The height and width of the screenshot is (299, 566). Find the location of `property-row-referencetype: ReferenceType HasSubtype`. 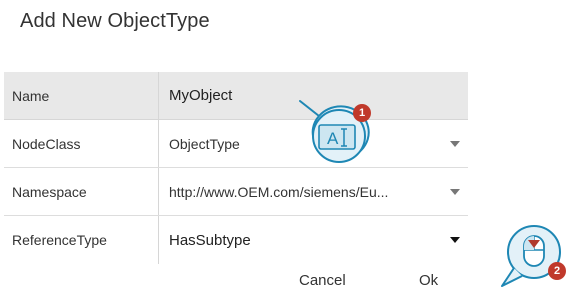

property-row-referencetype: ReferenceType HasSubtype is located at coordinates (236, 240).